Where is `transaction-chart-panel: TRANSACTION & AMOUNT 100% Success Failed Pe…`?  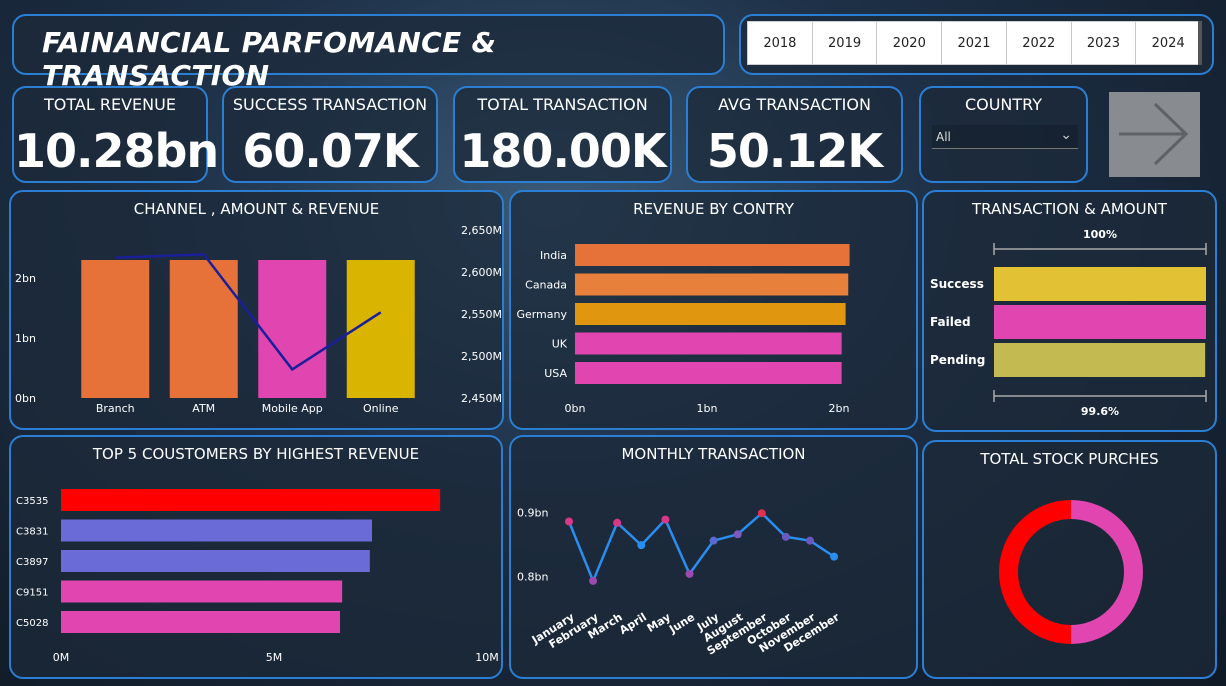 transaction-chart-panel: TRANSACTION & AMOUNT 100% Success Failed Pe… is located at coordinates (1069, 311).